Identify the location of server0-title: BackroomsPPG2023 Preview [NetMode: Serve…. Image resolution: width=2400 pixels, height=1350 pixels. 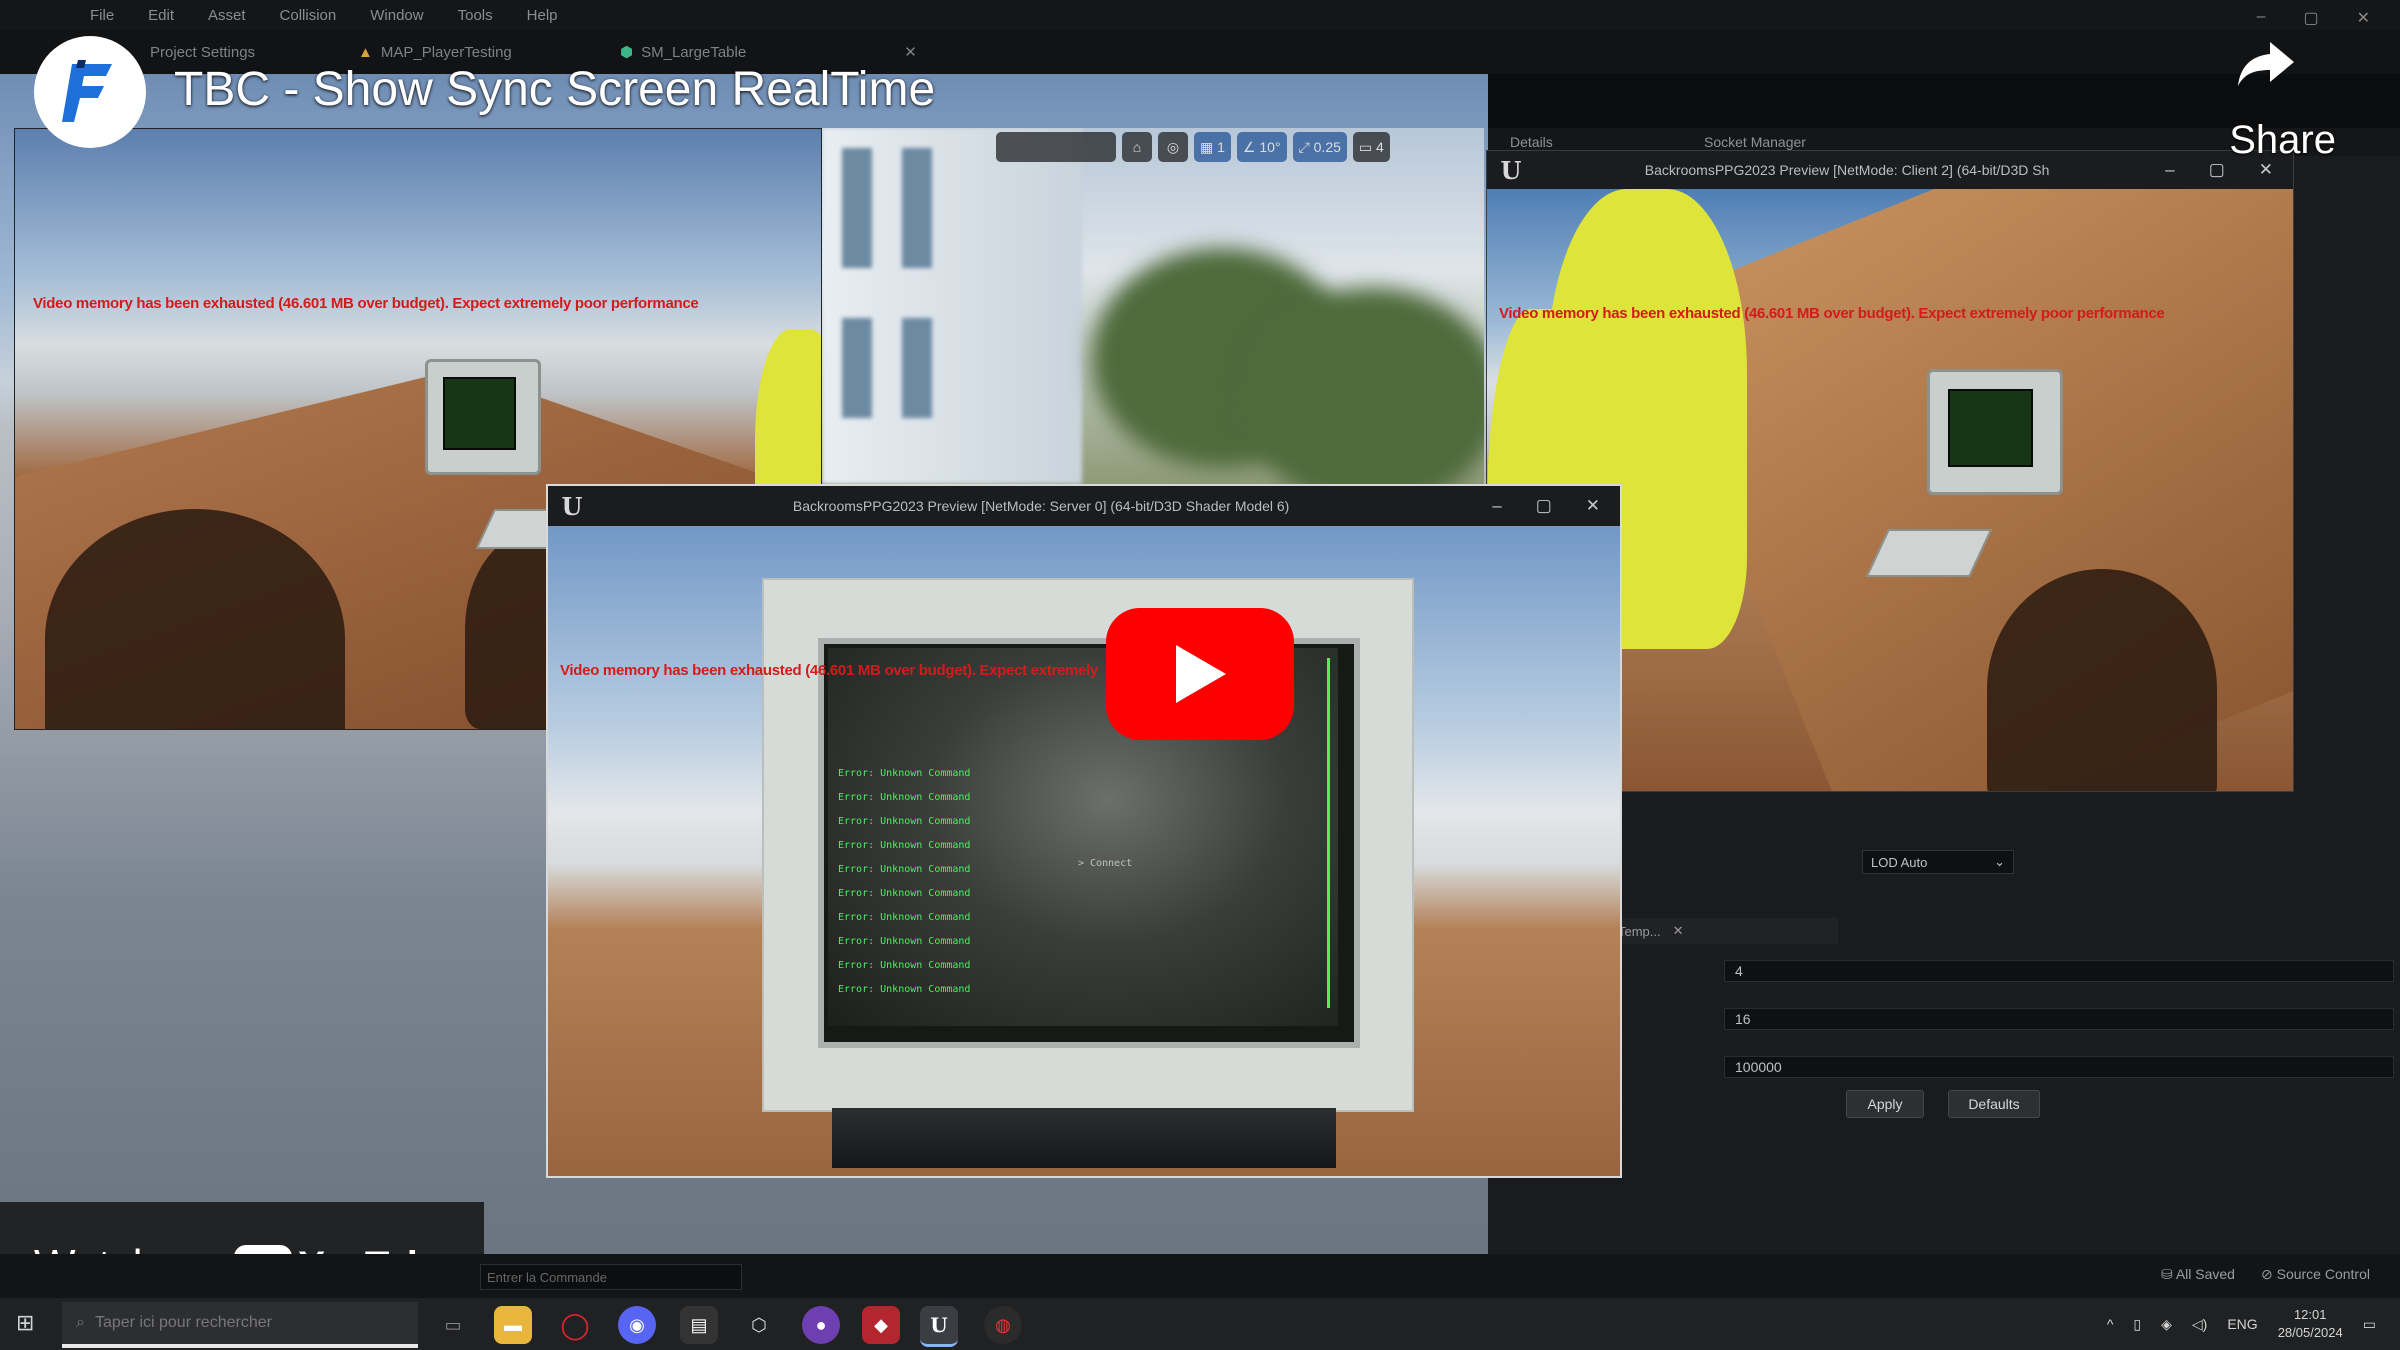
(1041, 506).